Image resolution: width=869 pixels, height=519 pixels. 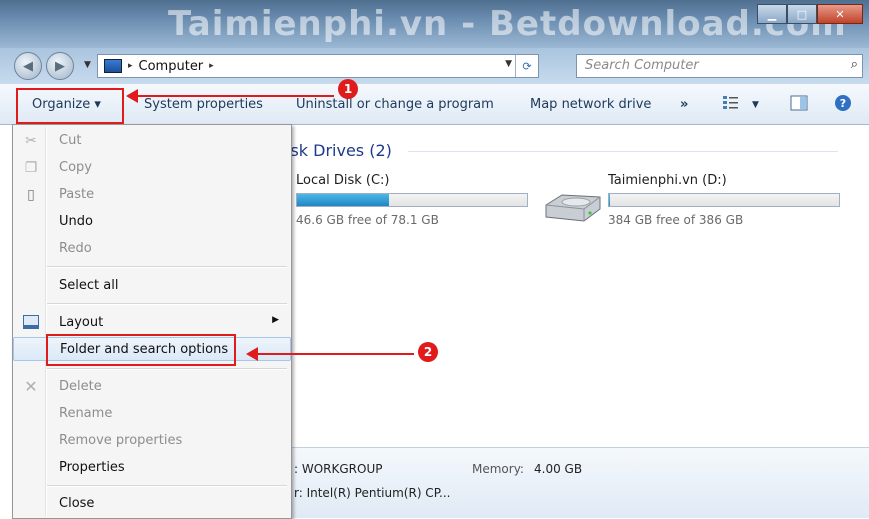 What do you see at coordinates (802, 14) in the screenshot?
I see `maximize-button: □` at bounding box center [802, 14].